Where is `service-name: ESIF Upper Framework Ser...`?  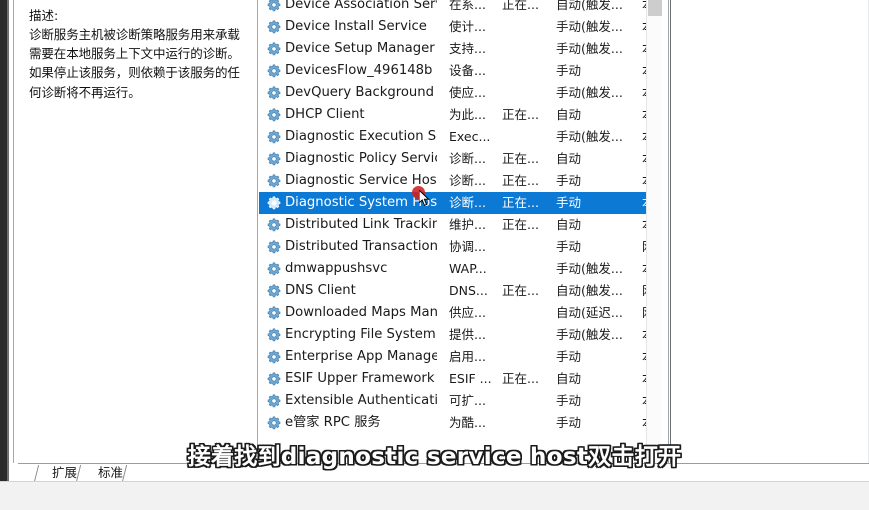 service-name: ESIF Upper Framework Ser... is located at coordinates (361, 378).